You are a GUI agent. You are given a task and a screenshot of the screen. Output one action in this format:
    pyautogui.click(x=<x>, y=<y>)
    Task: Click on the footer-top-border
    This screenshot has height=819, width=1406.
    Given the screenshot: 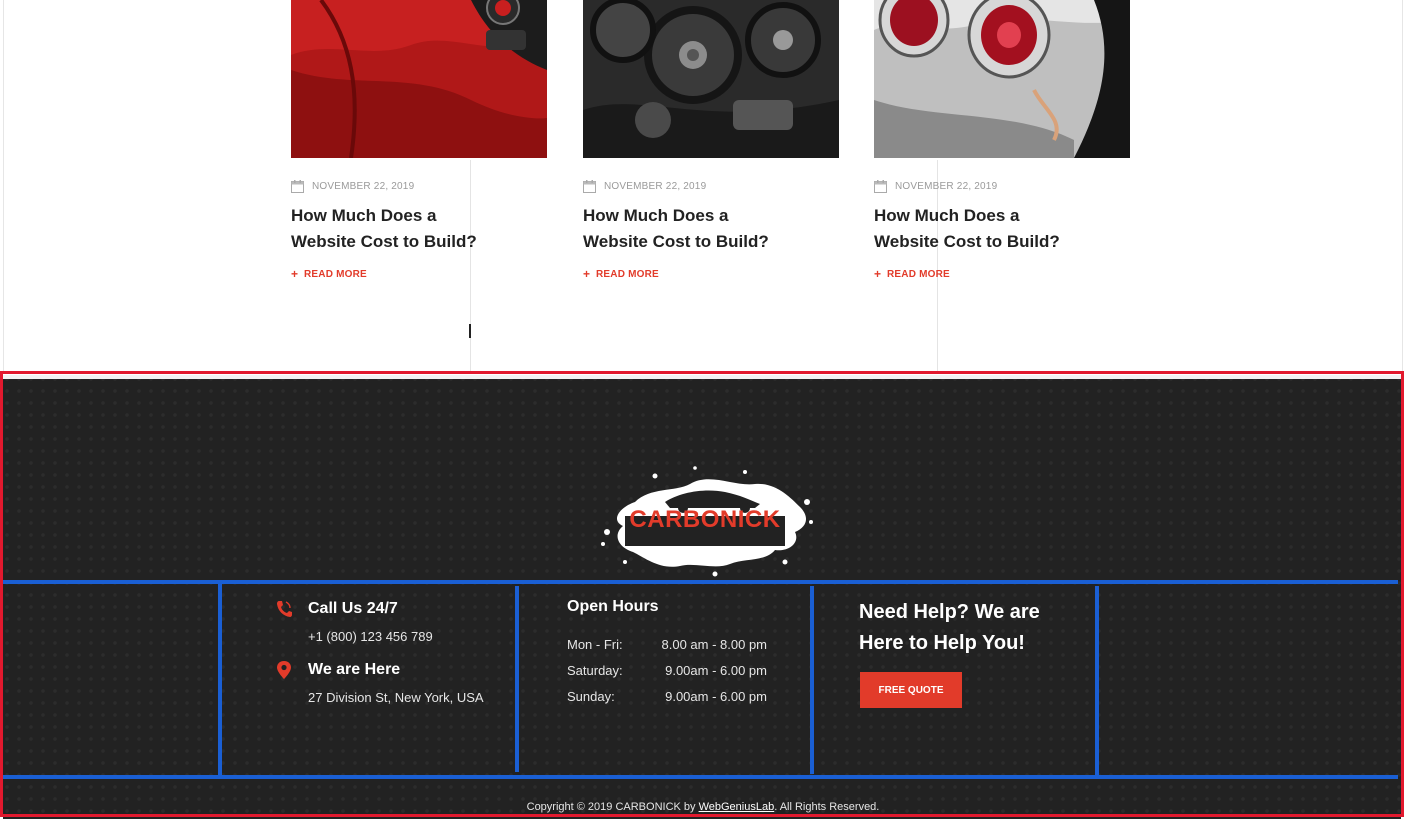 What is the action you would take?
    pyautogui.click(x=702, y=377)
    